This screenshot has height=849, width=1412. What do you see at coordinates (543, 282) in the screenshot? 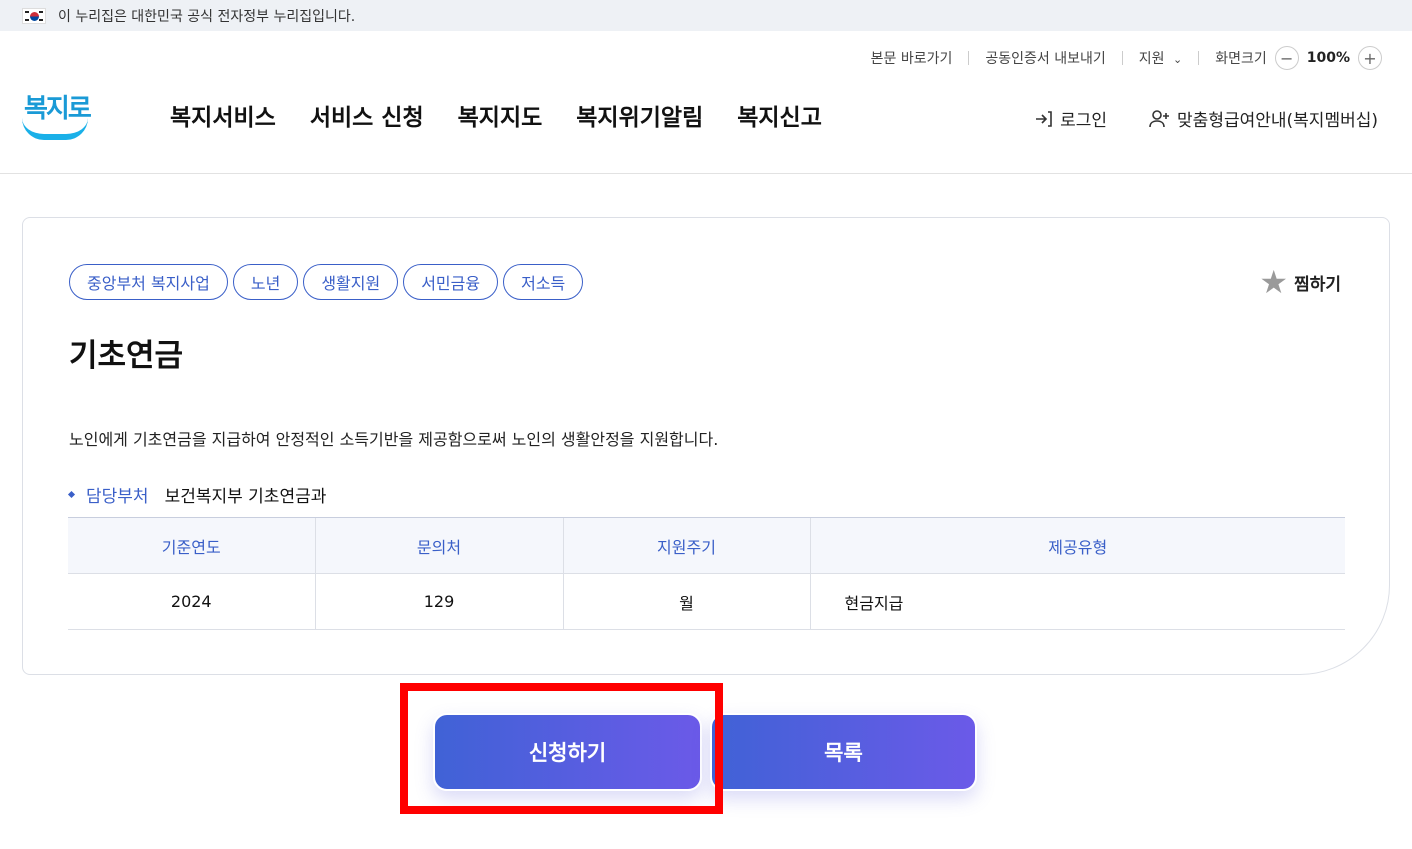
I see `tag-low-income: 저소득` at bounding box center [543, 282].